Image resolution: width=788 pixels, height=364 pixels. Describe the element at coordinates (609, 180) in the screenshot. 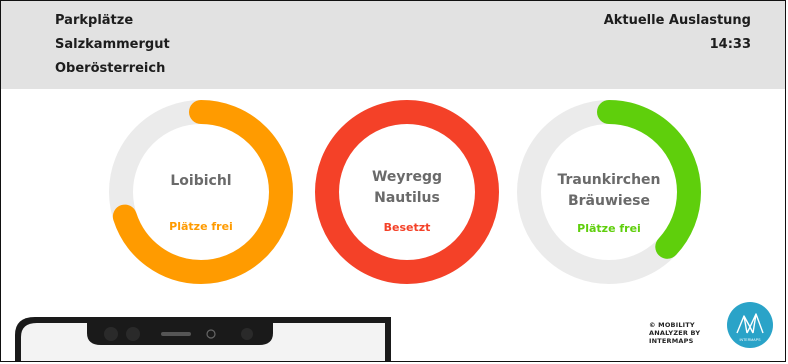

I see `gauge-name-traunkirchen-line1: Traunkirchen` at that location.